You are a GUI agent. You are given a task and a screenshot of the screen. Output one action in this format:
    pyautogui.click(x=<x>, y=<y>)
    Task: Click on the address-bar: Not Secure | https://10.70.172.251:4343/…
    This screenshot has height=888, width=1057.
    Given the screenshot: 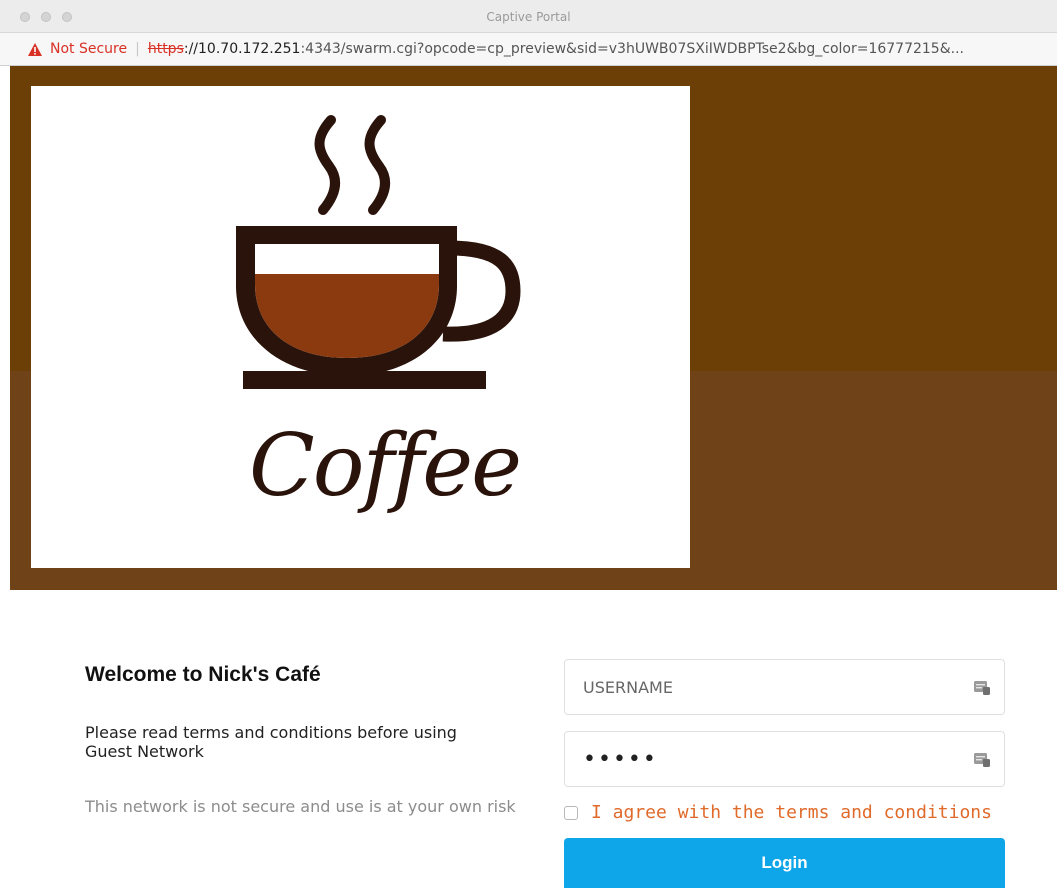 What is the action you would take?
    pyautogui.click(x=528, y=49)
    